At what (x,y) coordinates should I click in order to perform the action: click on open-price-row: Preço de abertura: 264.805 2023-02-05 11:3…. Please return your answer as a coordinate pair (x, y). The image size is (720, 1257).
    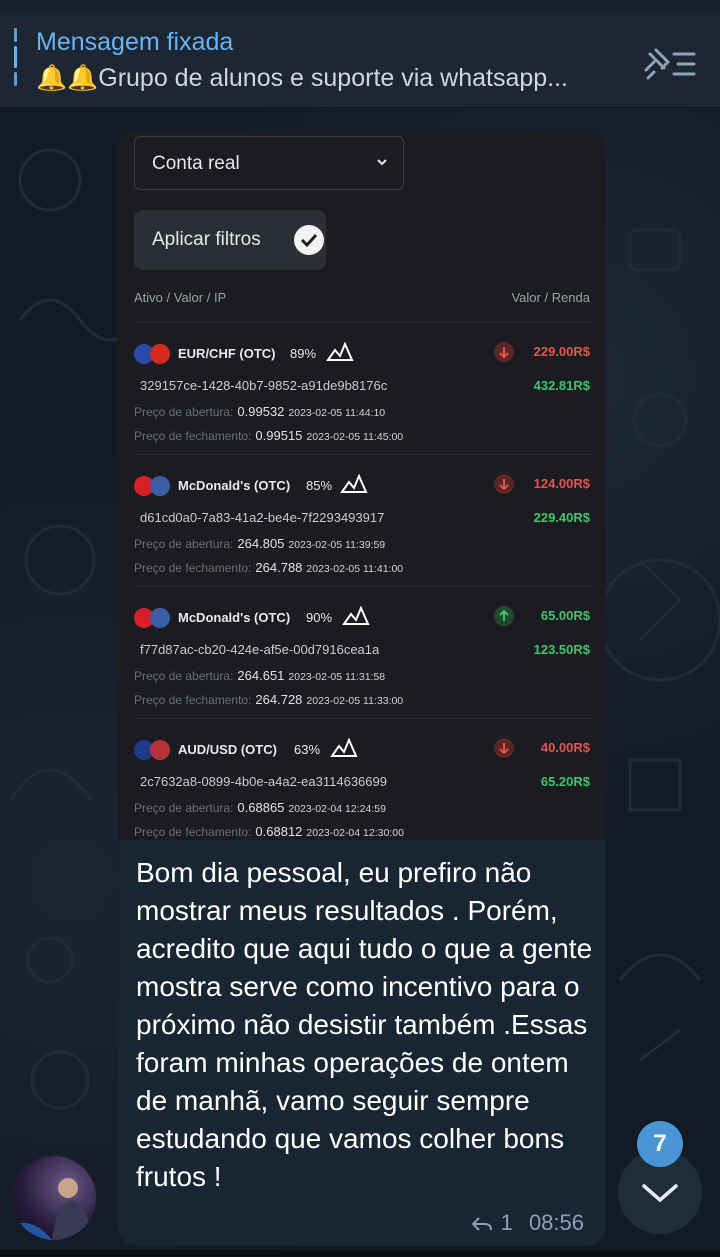
    Looking at the image, I should click on (260, 543).